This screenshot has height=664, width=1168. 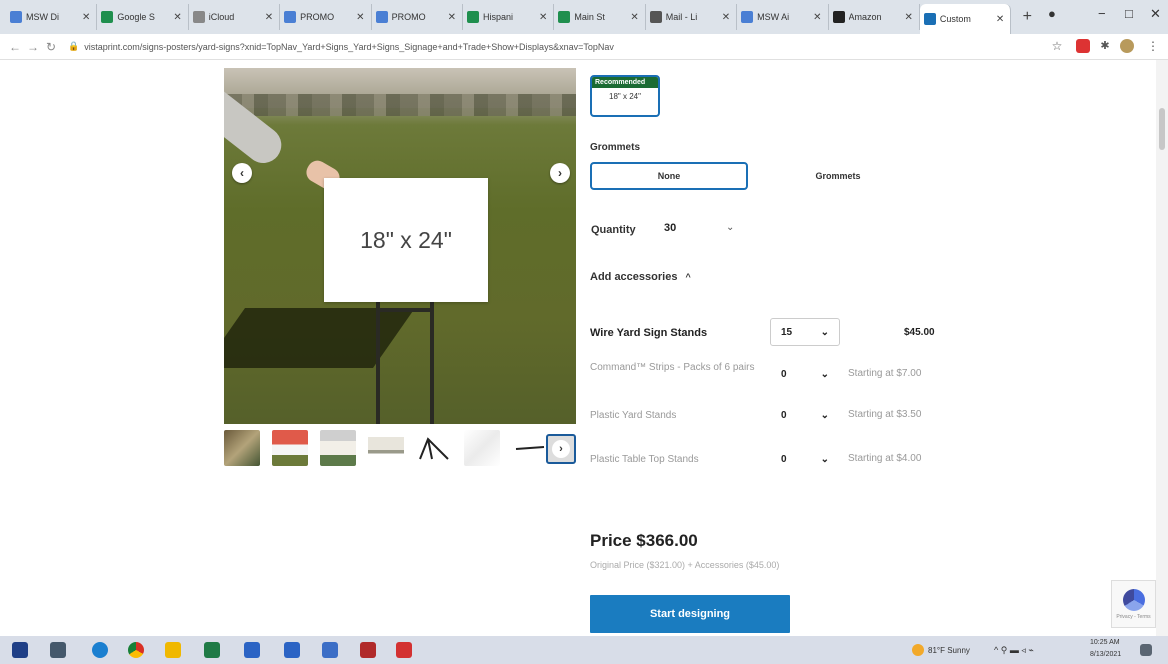 What do you see at coordinates (1133, 599) in the screenshot?
I see `recaptcha-icon` at bounding box center [1133, 599].